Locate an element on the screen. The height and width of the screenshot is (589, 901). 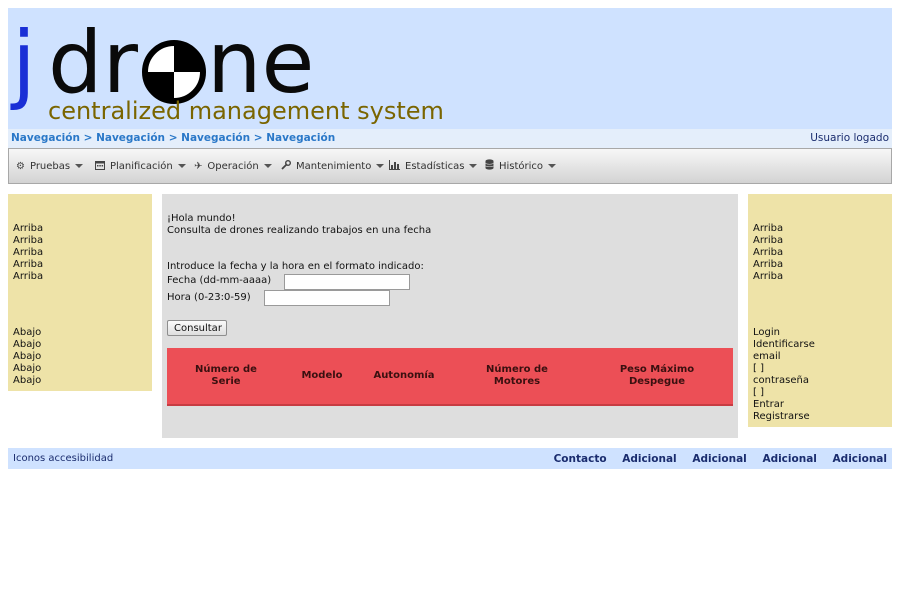
column-header-max-weight: Peso Máximo Despegue is located at coordinates (657, 375).